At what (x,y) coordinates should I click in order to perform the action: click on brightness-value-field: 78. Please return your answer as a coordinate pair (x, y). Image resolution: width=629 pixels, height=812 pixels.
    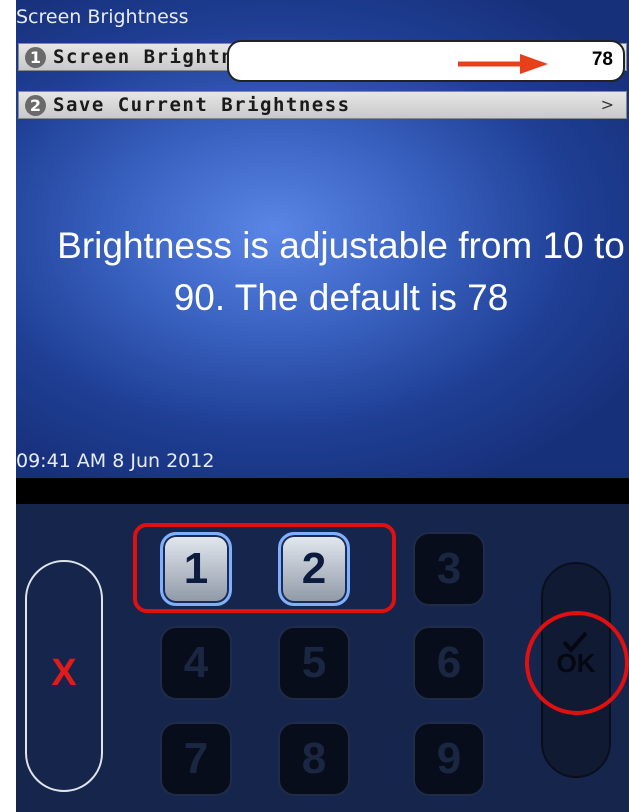
    Looking at the image, I should click on (426, 61).